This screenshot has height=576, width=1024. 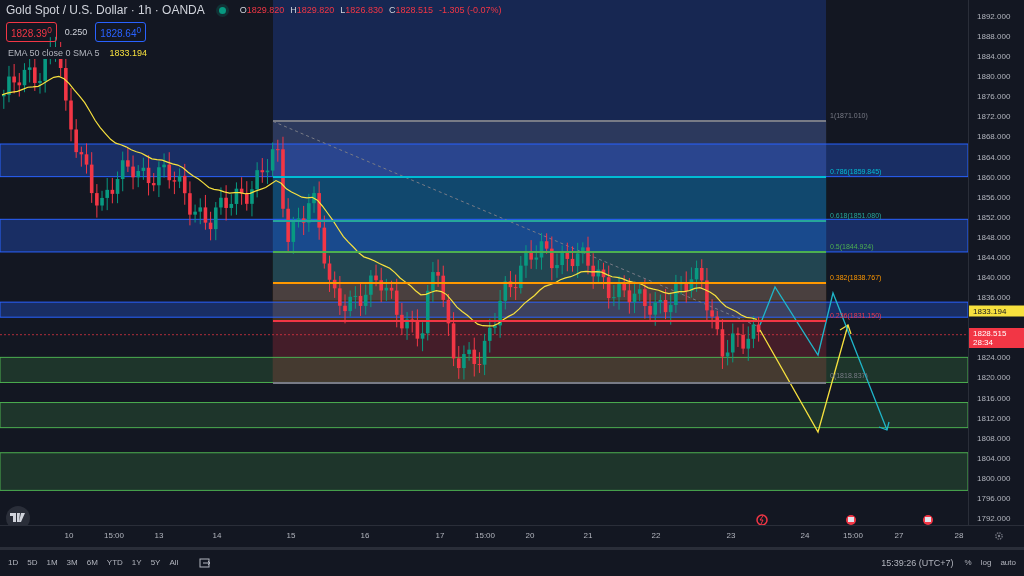 I want to click on time-tick: 16, so click(x=365, y=535).